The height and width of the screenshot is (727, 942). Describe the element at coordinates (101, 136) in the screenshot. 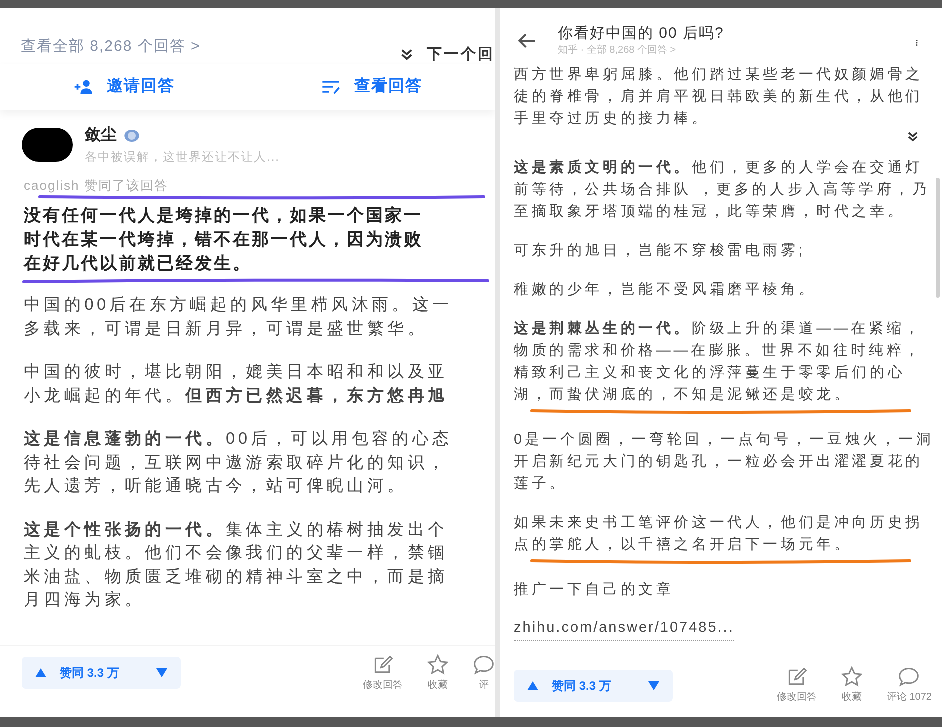

I see `author-name: 敛尘` at that location.